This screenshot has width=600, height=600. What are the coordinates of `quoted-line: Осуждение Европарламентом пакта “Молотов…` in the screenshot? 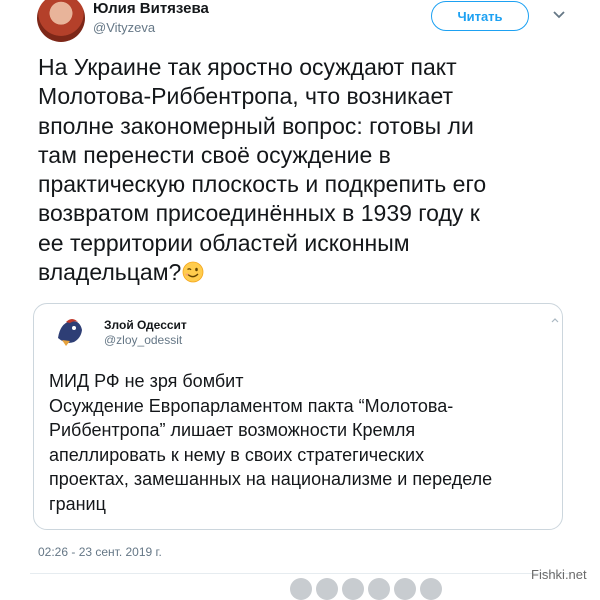 It's located at (251, 405).